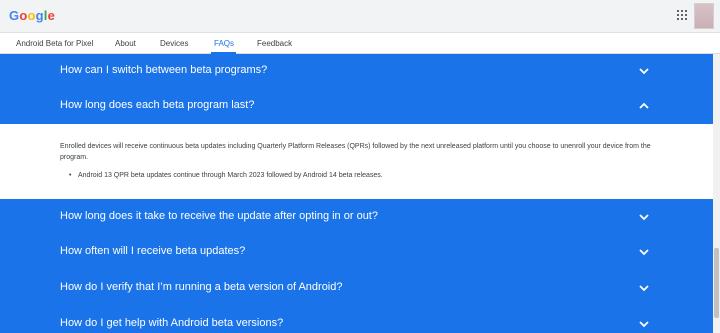 This screenshot has width=720, height=333. Describe the element at coordinates (51, 15) in the screenshot. I see `logo-letter: e` at that location.